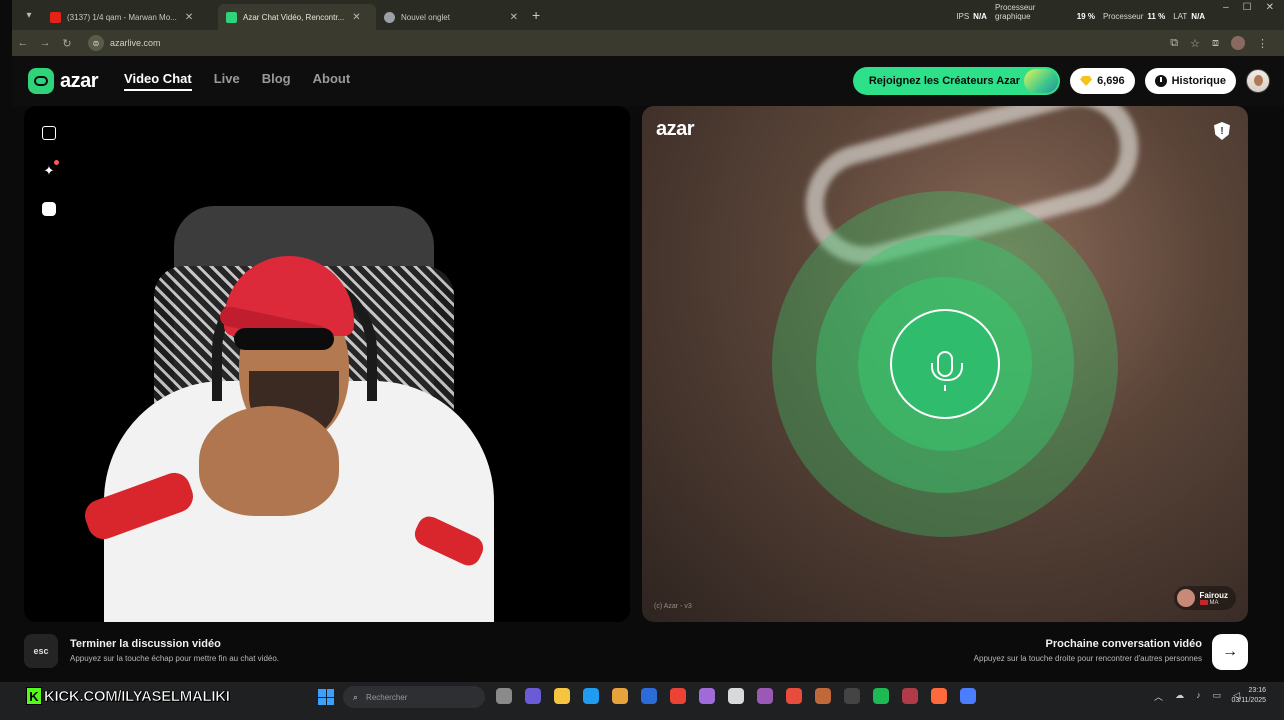  What do you see at coordinates (1257, 690) in the screenshot?
I see `clock-time: 23:16` at bounding box center [1257, 690].